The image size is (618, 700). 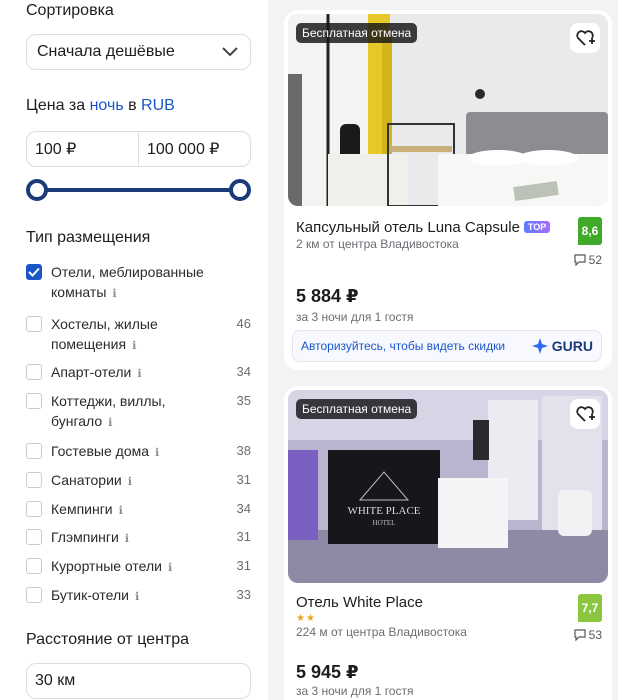 I want to click on type-option-glampings: Глэмпинги ℹ 31, so click(x=138, y=541).